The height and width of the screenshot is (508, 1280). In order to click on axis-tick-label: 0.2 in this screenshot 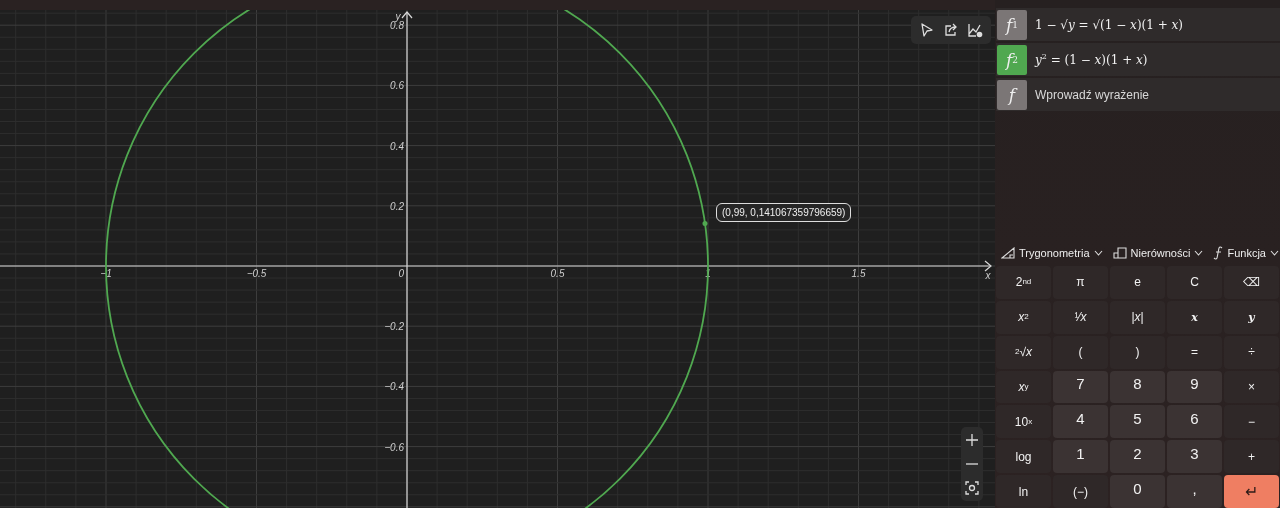, I will do `click(397, 206)`.